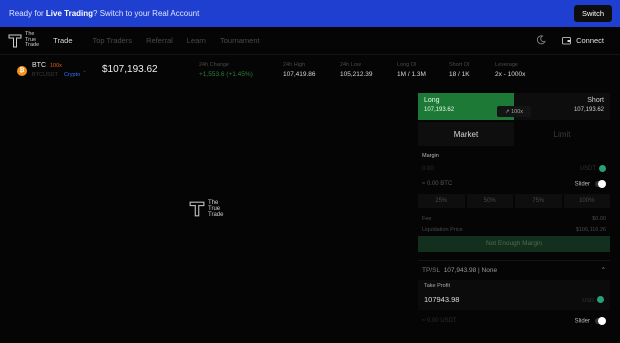 This screenshot has height=343, width=620. Describe the element at coordinates (196, 40) in the screenshot. I see `nav-learn: Learn` at that location.